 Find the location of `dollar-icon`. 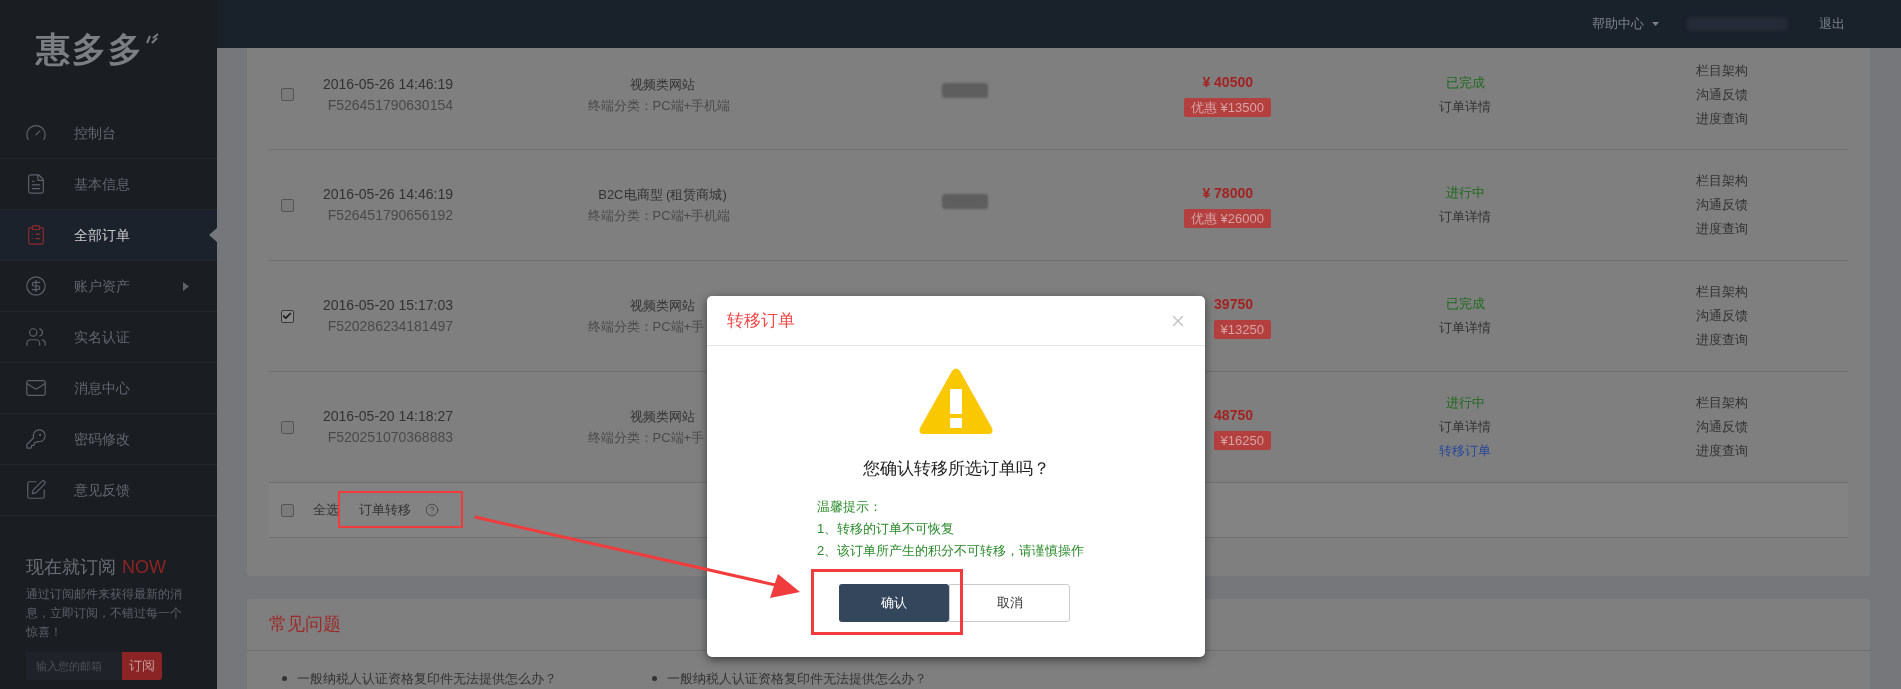

dollar-icon is located at coordinates (36, 286).